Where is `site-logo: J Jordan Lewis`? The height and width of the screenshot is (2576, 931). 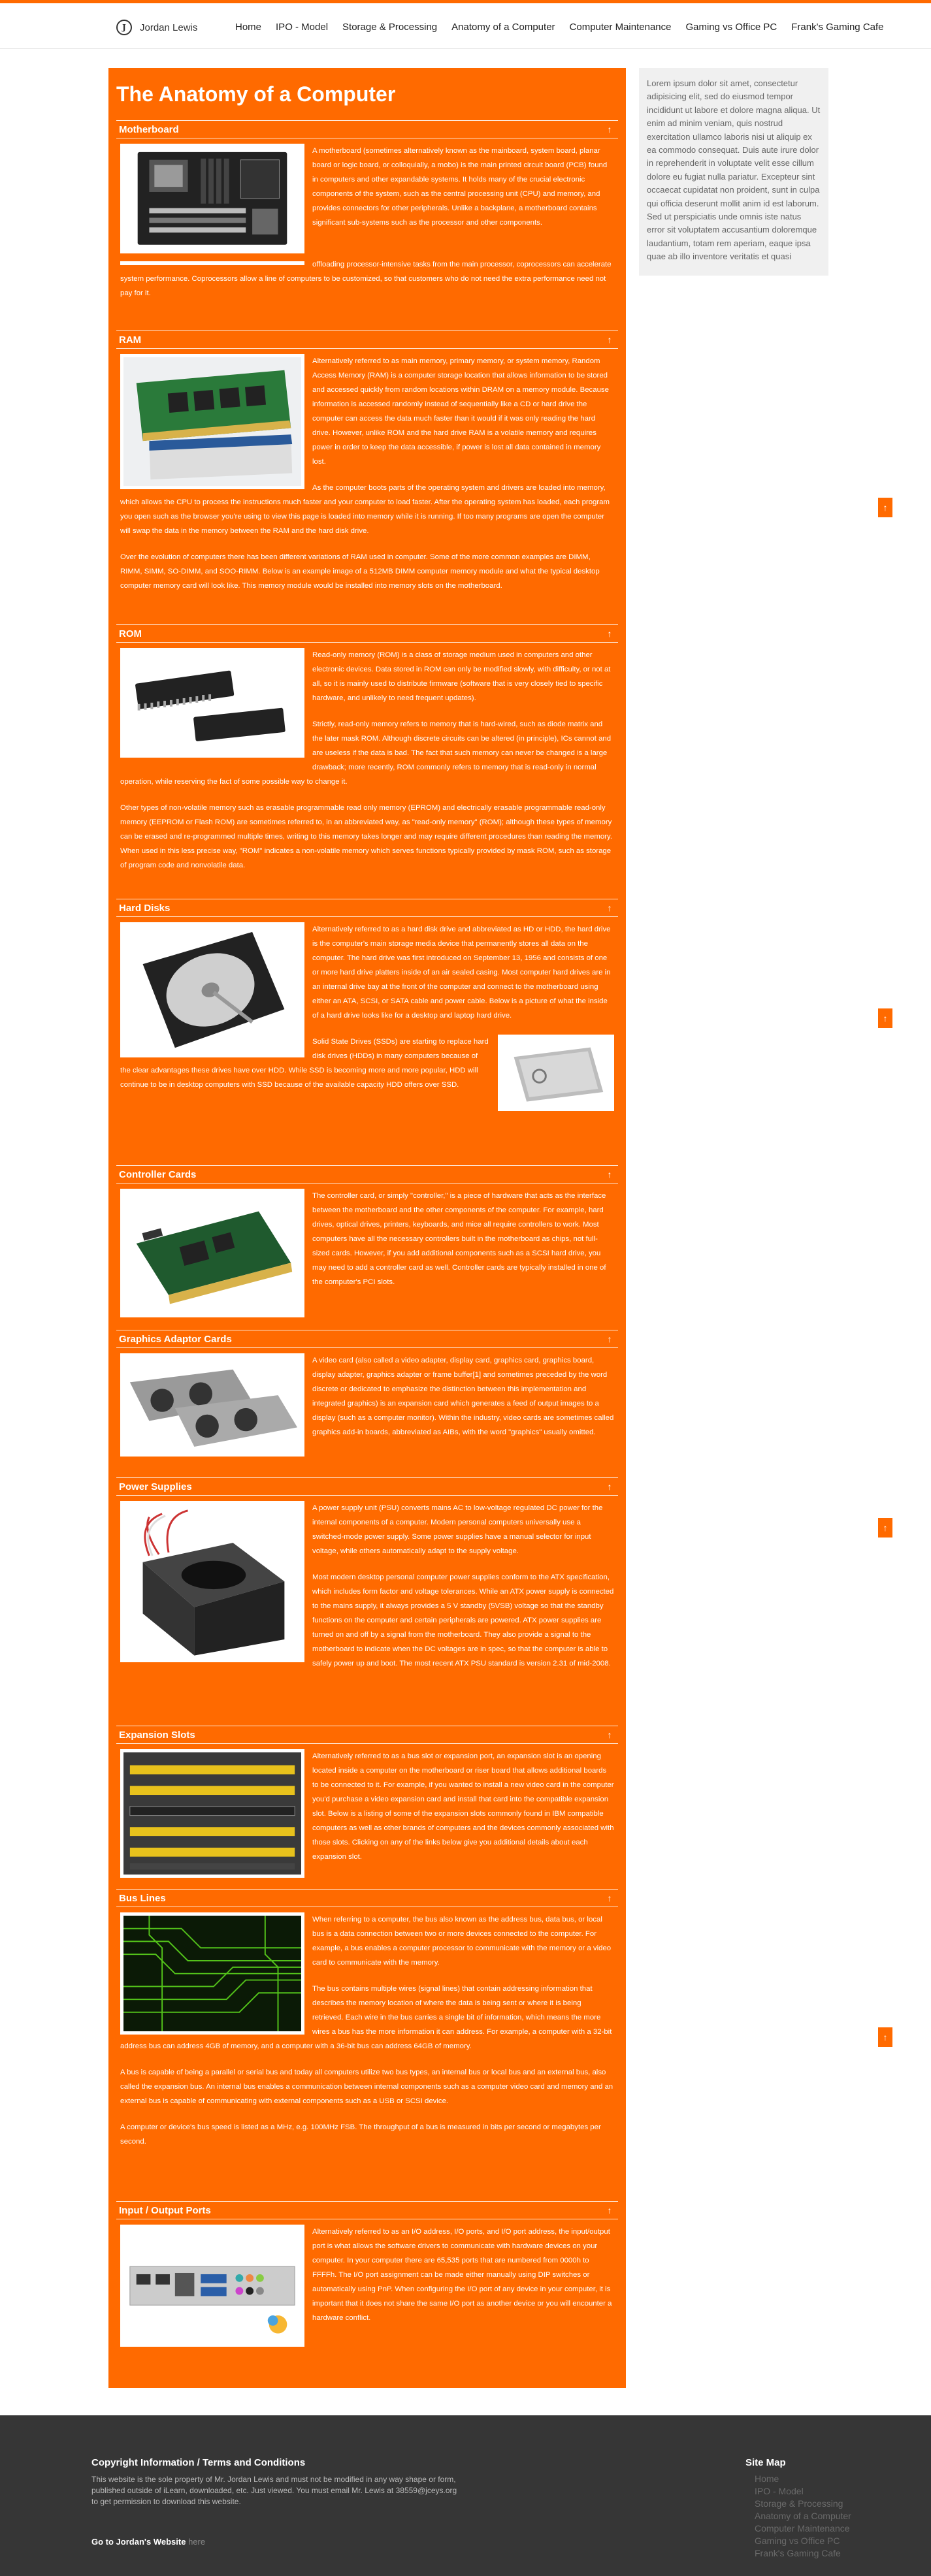 site-logo: J Jordan Lewis is located at coordinates (156, 27).